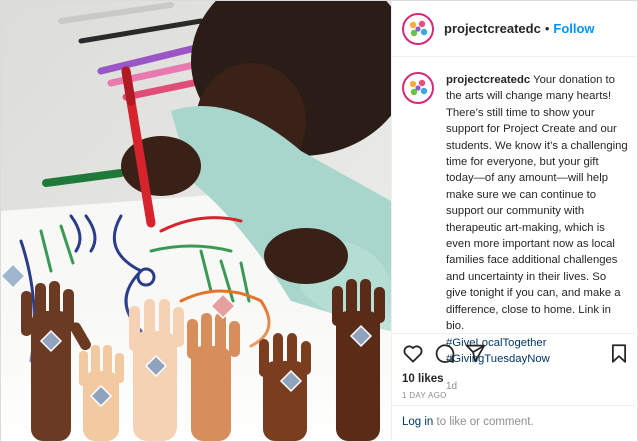  I want to click on header-username: projectcreatedc, so click(492, 28).